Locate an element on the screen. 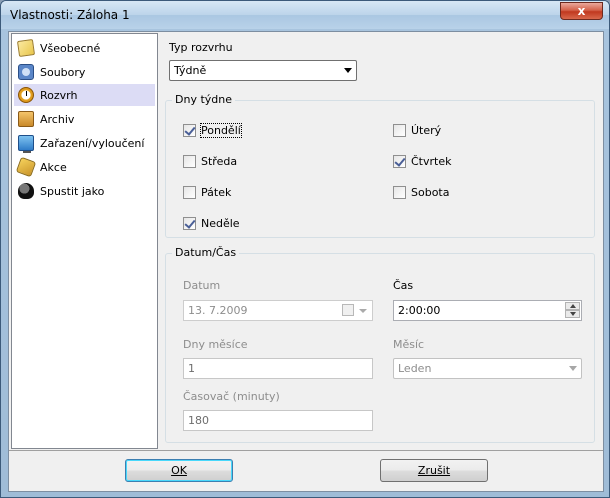 This screenshot has width=610, height=498. time-value: 2:00:00 is located at coordinates (419, 310).